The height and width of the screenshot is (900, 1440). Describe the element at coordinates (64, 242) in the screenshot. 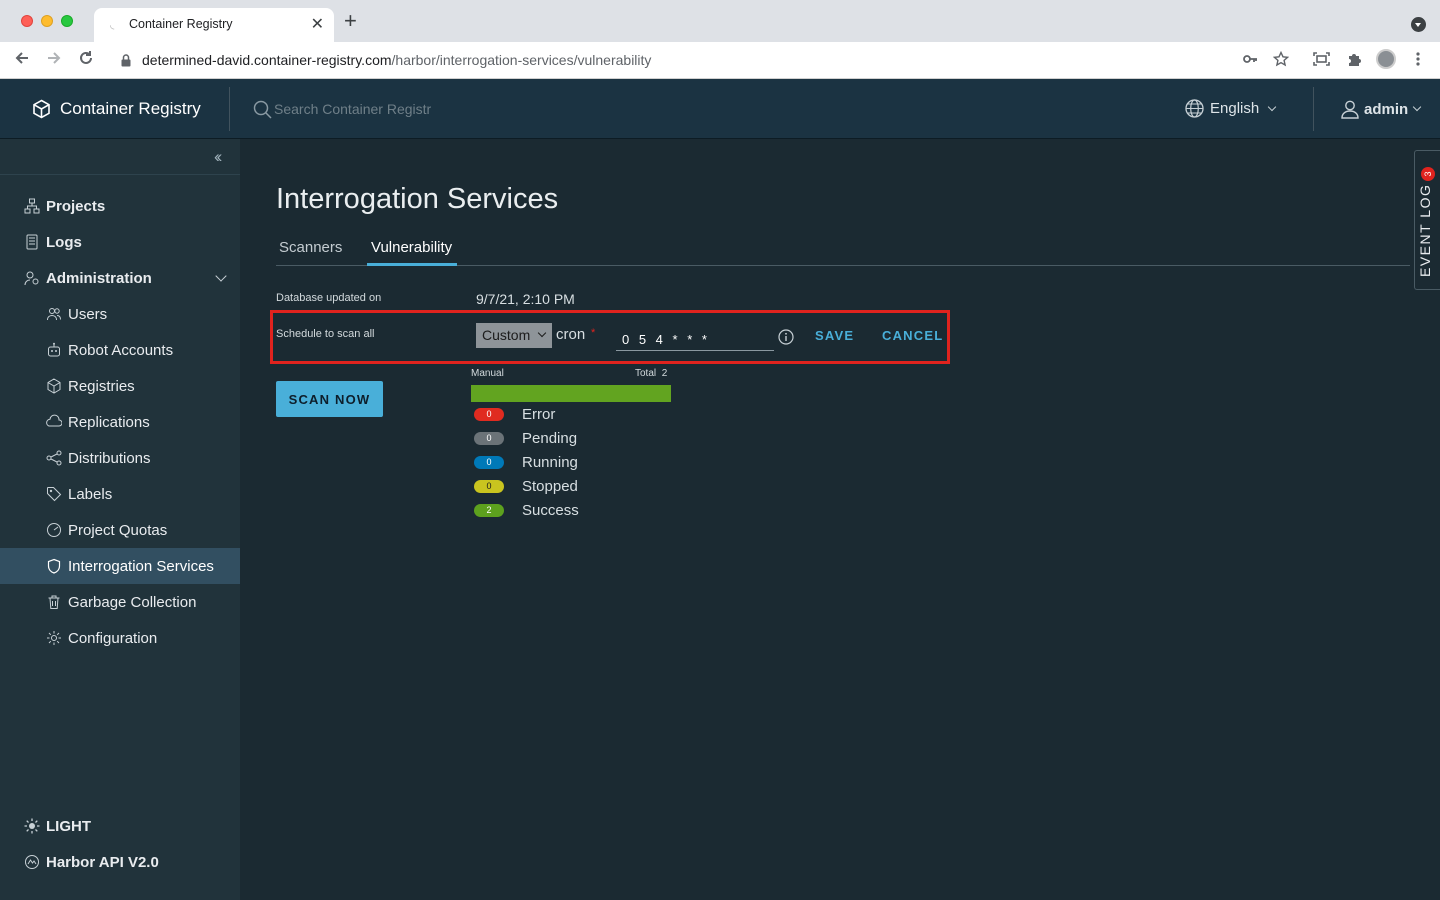

I see `sidebar-item-label: Logs` at that location.